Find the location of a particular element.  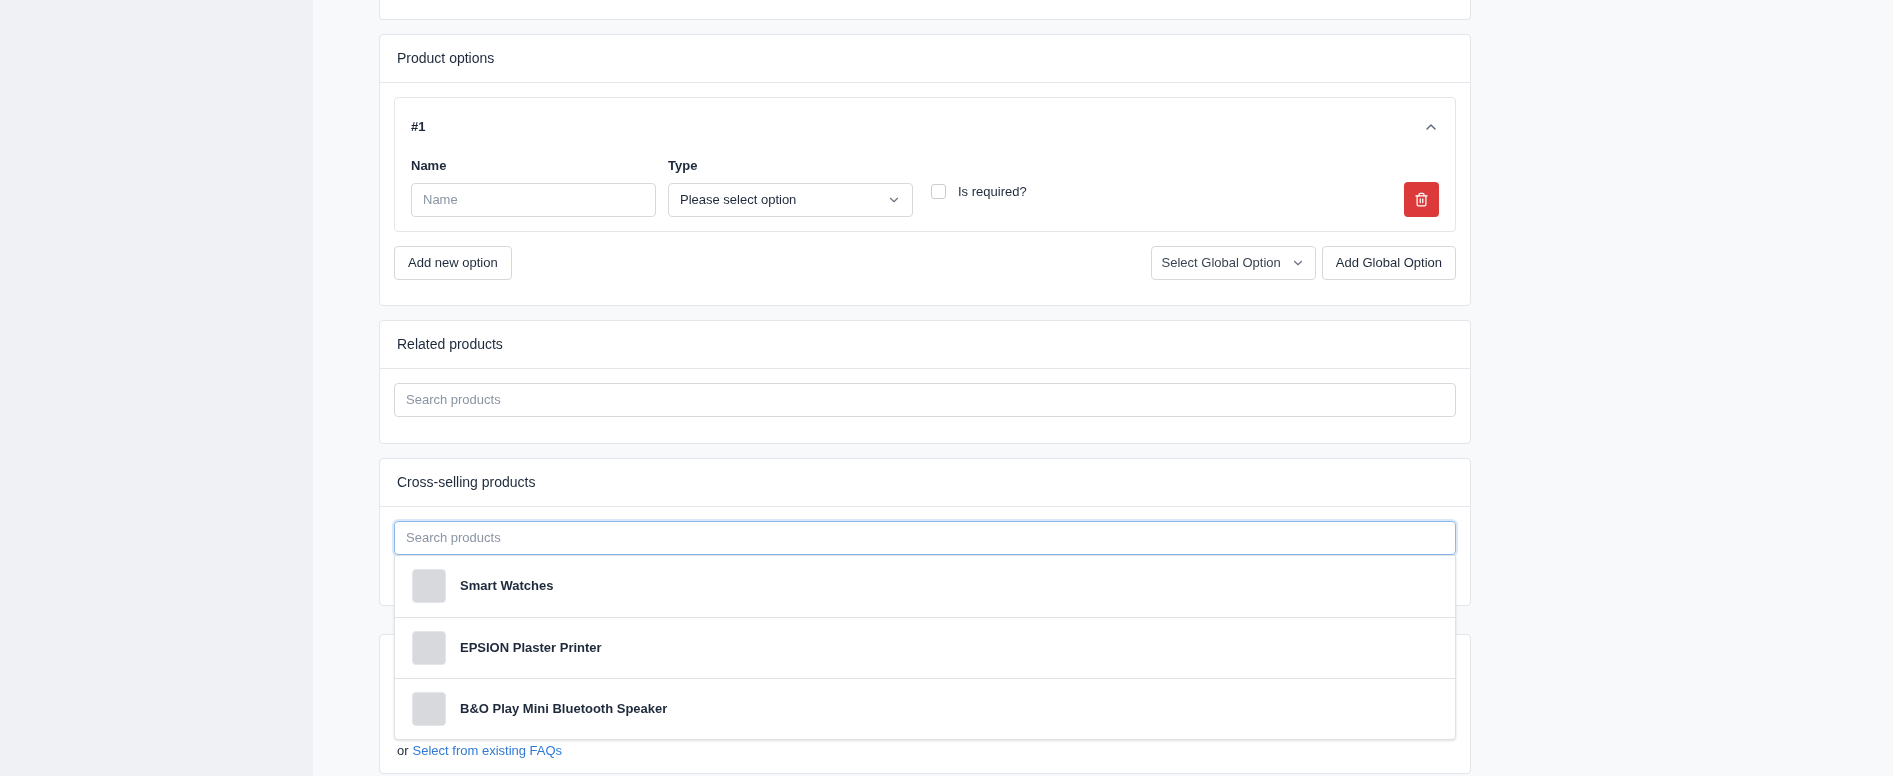

product-name: Smart Watches is located at coordinates (507, 586).